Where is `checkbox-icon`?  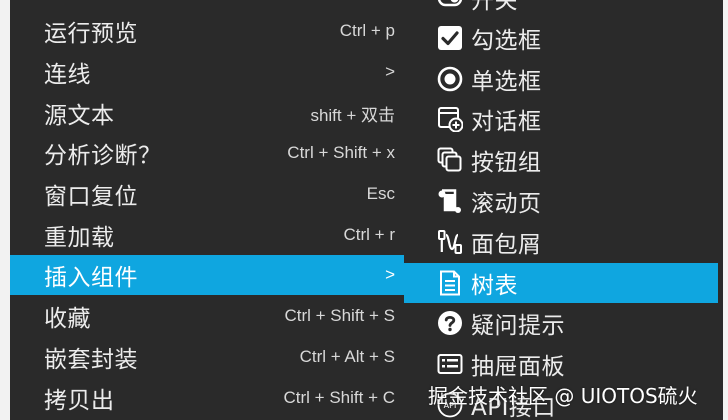 checkbox-icon is located at coordinates (450, 38).